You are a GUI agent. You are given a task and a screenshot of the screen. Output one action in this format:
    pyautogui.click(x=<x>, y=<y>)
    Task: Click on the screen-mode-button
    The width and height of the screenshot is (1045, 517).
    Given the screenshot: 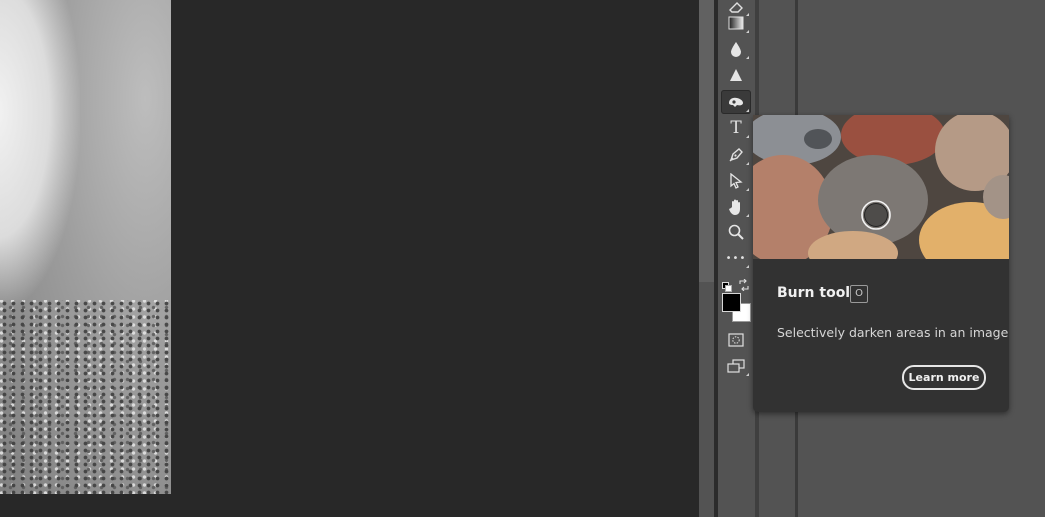 What is the action you would take?
    pyautogui.click(x=736, y=366)
    